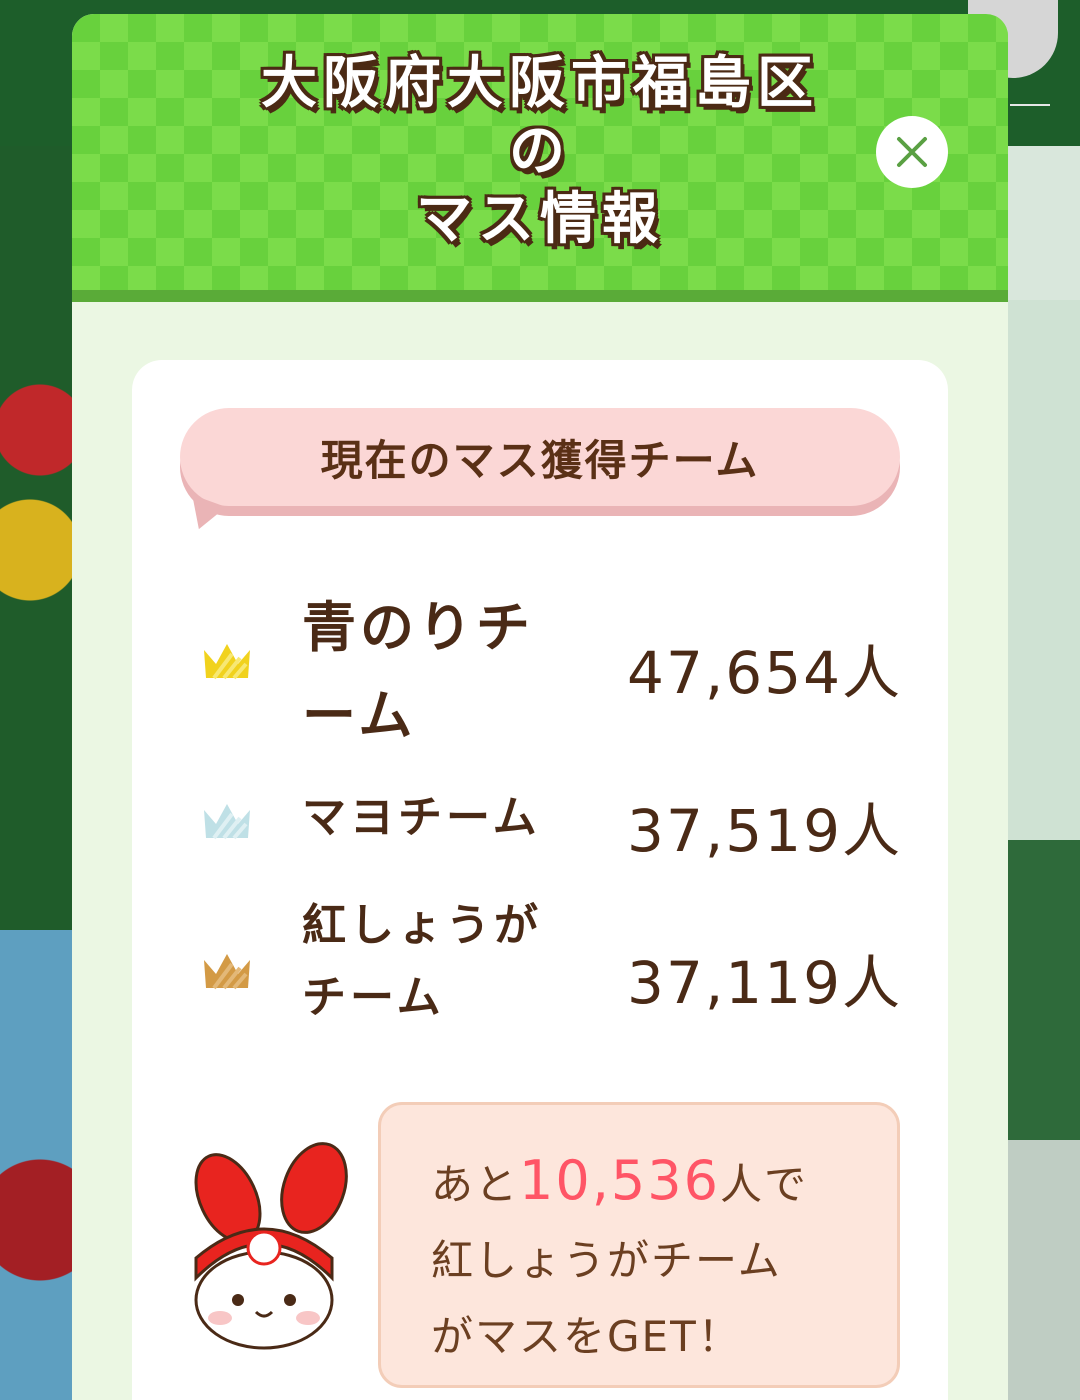  Describe the element at coordinates (418, 671) in the screenshot. I see `team-name-1: 青のりチーム` at that location.